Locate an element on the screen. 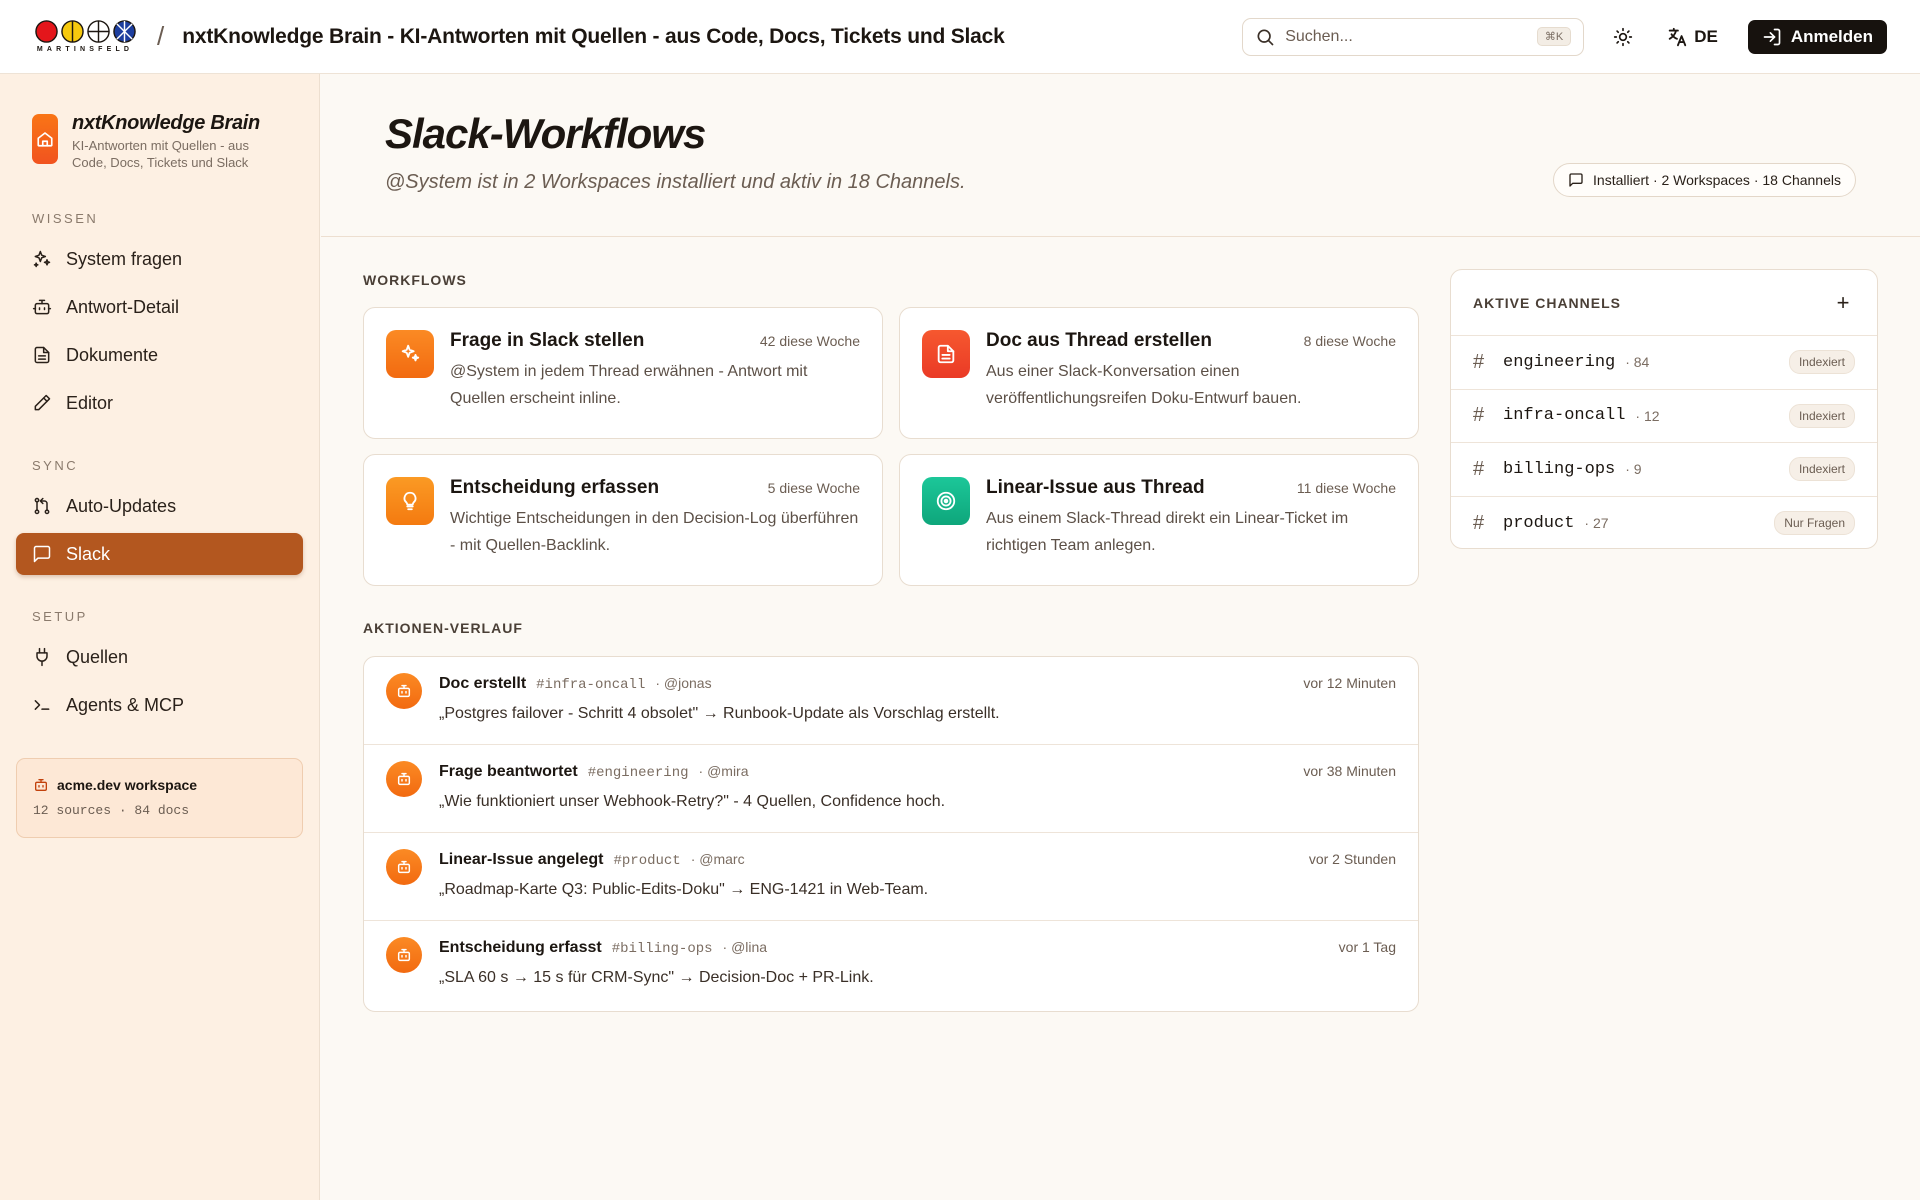  history-item-channel: #billing-ops is located at coordinates (662, 949).